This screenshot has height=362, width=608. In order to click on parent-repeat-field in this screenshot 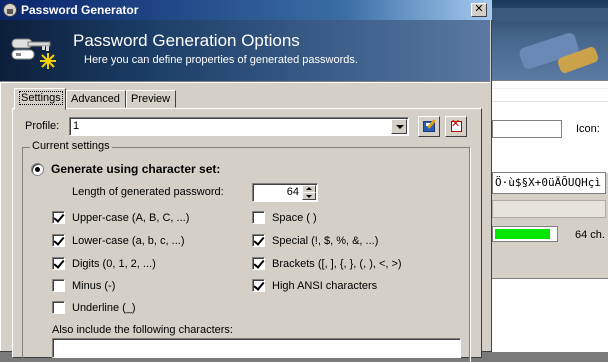, I will do `click(549, 209)`.